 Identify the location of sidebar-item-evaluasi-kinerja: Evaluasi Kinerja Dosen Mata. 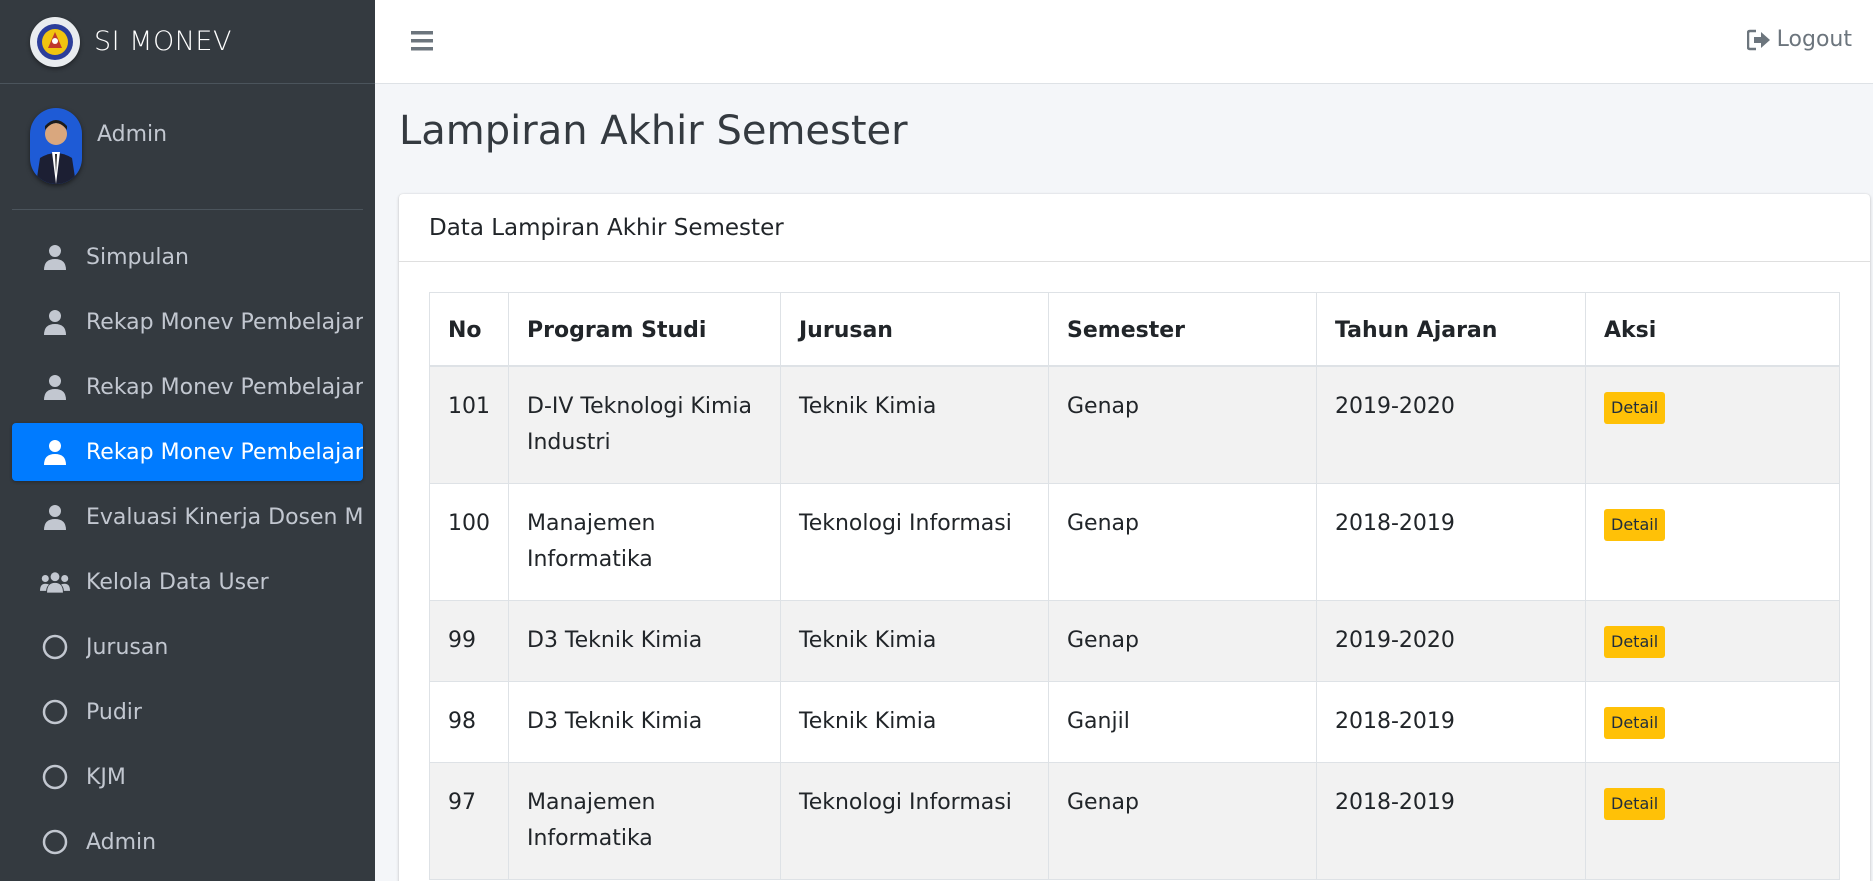
(187, 517).